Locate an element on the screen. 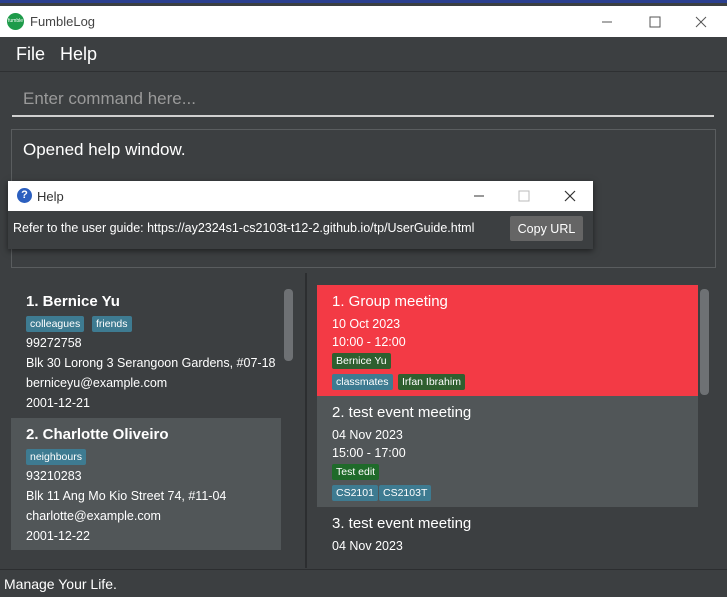  person-phone: 99272758 is located at coordinates (54, 343).